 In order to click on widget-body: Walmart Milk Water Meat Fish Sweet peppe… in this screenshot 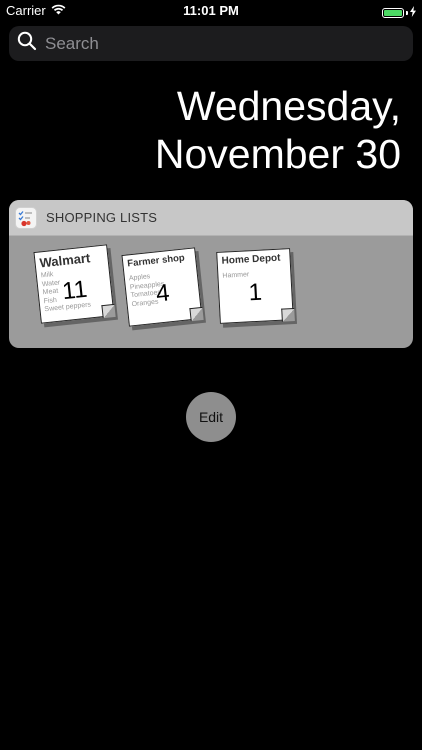, I will do `click(211, 292)`.